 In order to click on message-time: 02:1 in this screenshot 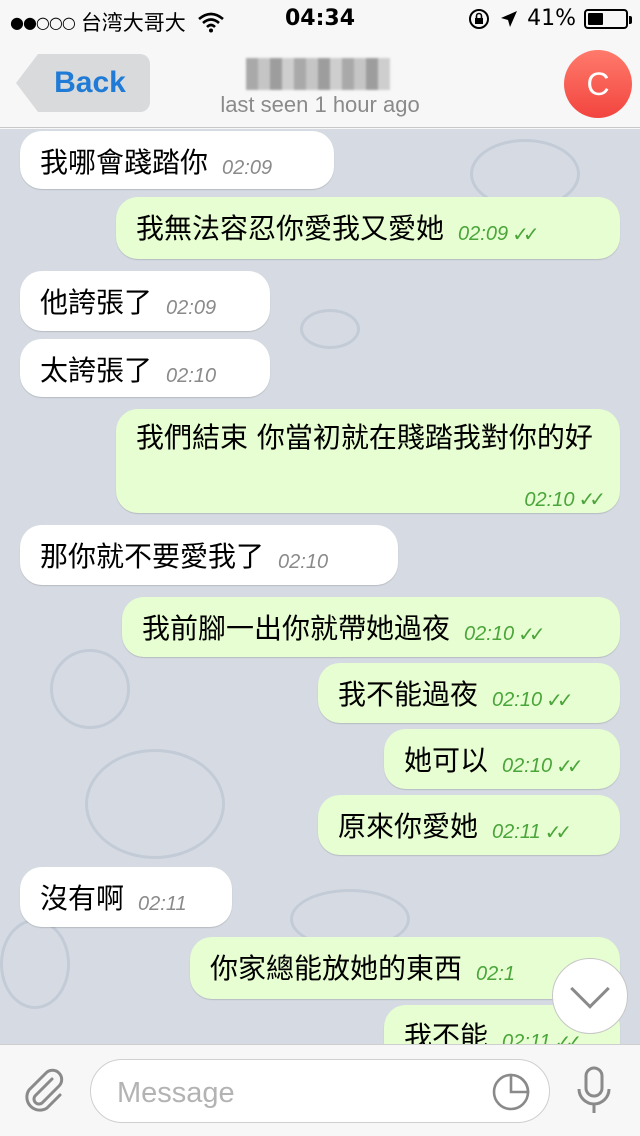, I will do `click(495, 974)`.